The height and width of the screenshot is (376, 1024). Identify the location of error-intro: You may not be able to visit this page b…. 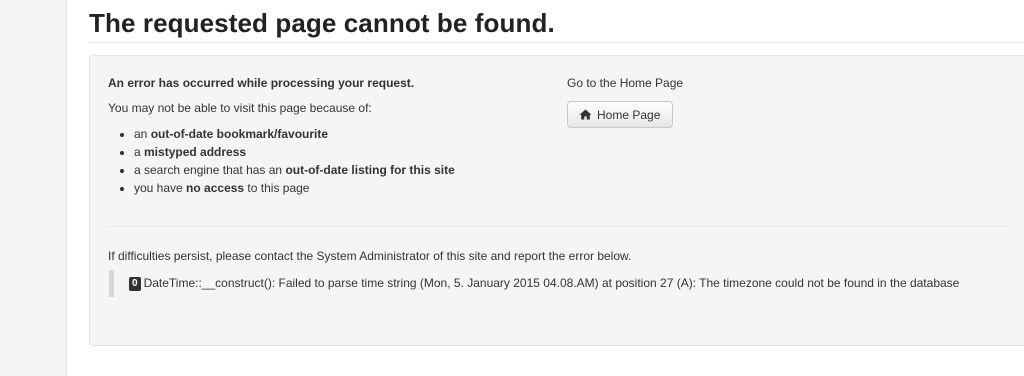
(240, 108).